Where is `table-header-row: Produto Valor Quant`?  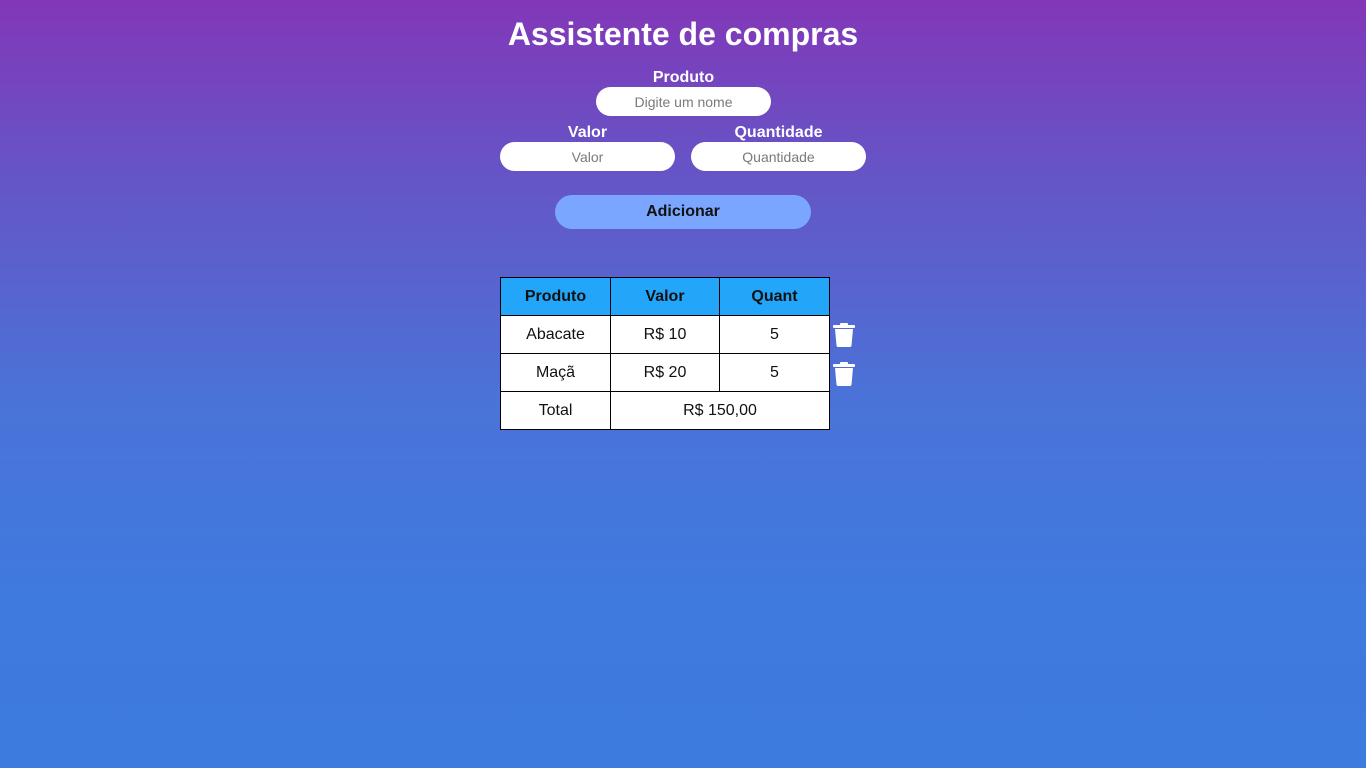
table-header-row: Produto Valor Quant is located at coordinates (665, 296).